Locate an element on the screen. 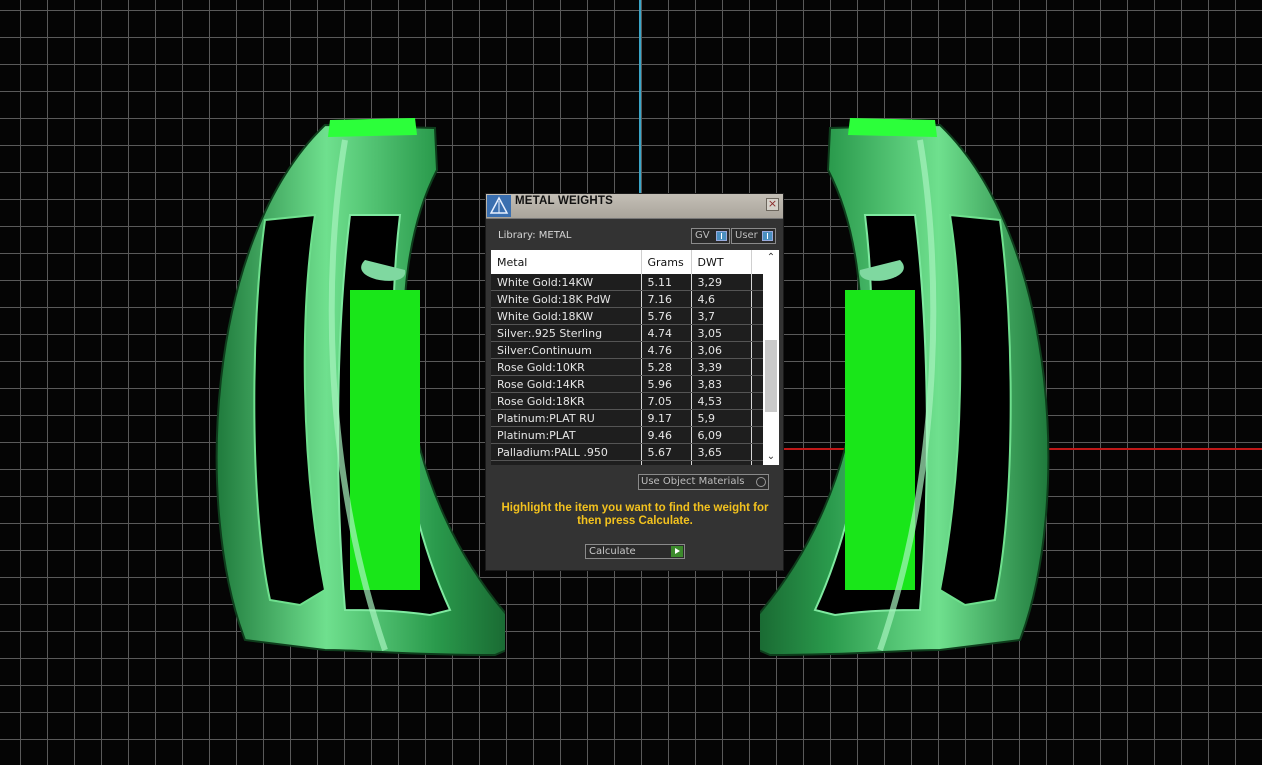  table-row: White Gold:18K PdW 7.16 4,6 is located at coordinates (627, 299).